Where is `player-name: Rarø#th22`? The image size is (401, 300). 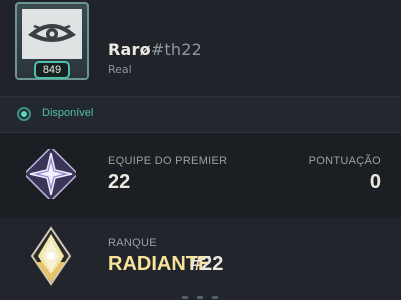
player-name: Rarø#th22 is located at coordinates (155, 49).